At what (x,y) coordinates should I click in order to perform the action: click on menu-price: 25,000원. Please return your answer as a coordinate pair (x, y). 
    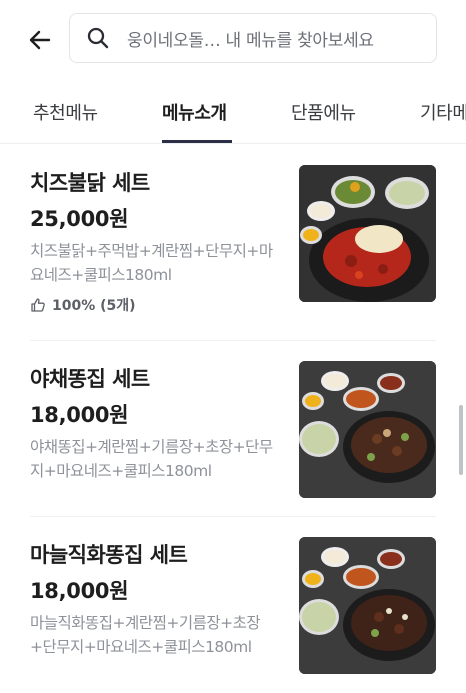
    Looking at the image, I should click on (79, 219).